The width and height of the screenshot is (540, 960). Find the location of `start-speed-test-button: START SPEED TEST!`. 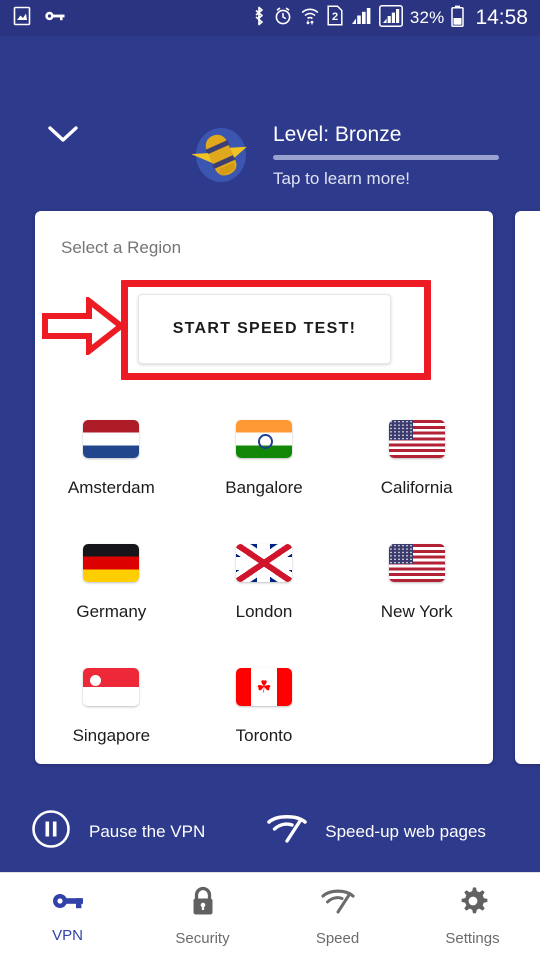

start-speed-test-button: START SPEED TEST! is located at coordinates (264, 329).